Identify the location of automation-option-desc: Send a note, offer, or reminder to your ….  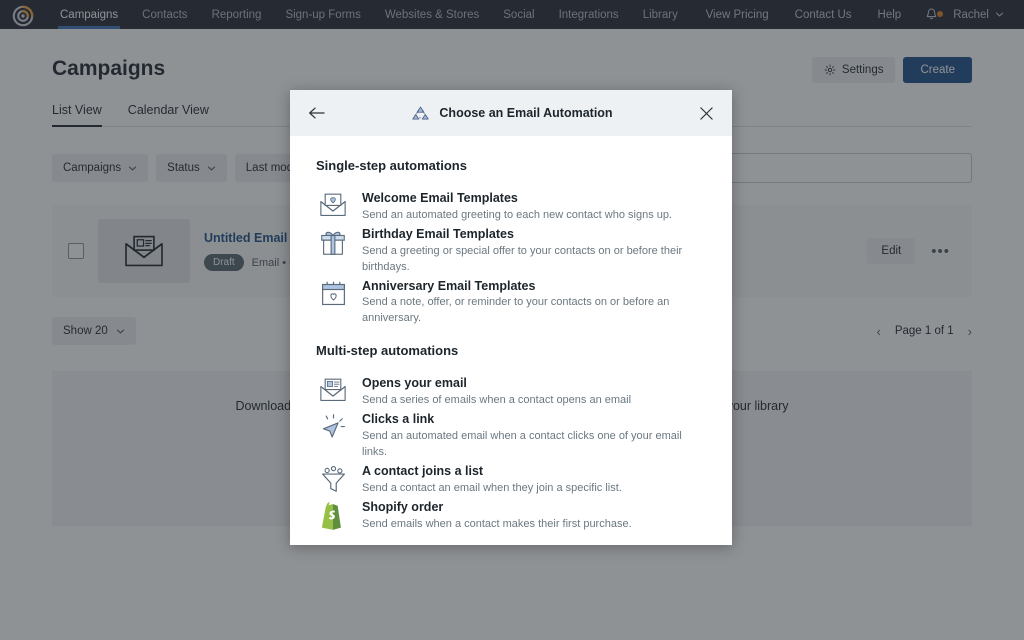
(516, 310).